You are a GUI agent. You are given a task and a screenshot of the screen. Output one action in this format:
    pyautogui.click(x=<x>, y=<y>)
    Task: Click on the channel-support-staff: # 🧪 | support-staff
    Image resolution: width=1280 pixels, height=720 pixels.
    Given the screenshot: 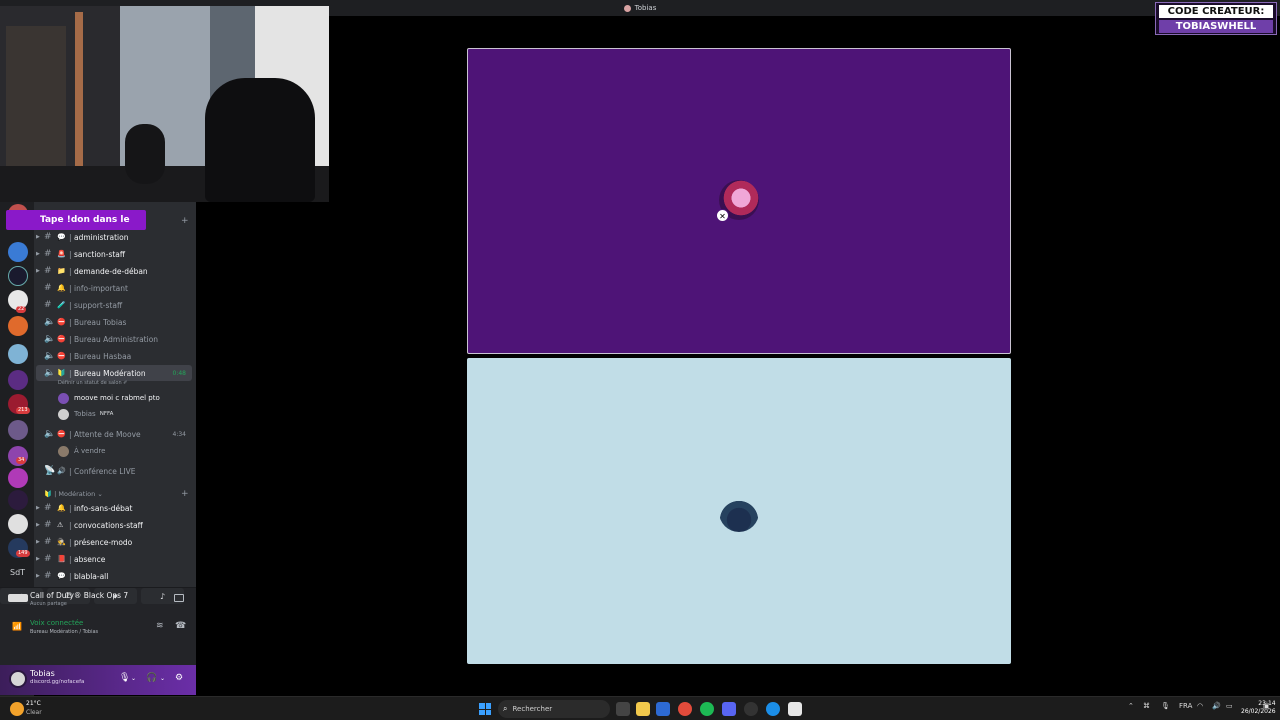 What is the action you would take?
    pyautogui.click(x=114, y=305)
    